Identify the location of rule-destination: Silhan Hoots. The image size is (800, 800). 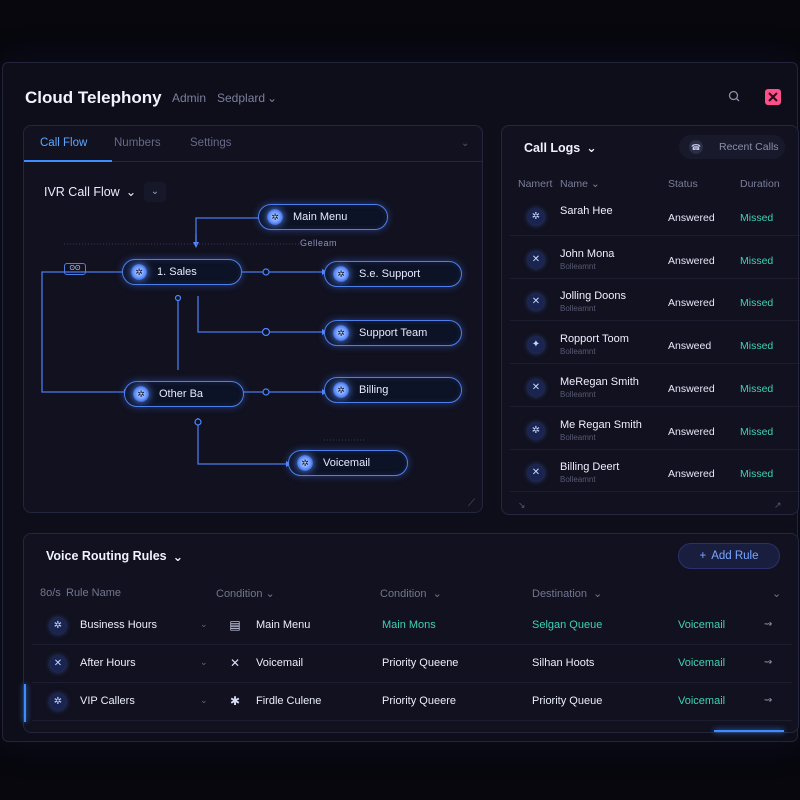
(563, 663).